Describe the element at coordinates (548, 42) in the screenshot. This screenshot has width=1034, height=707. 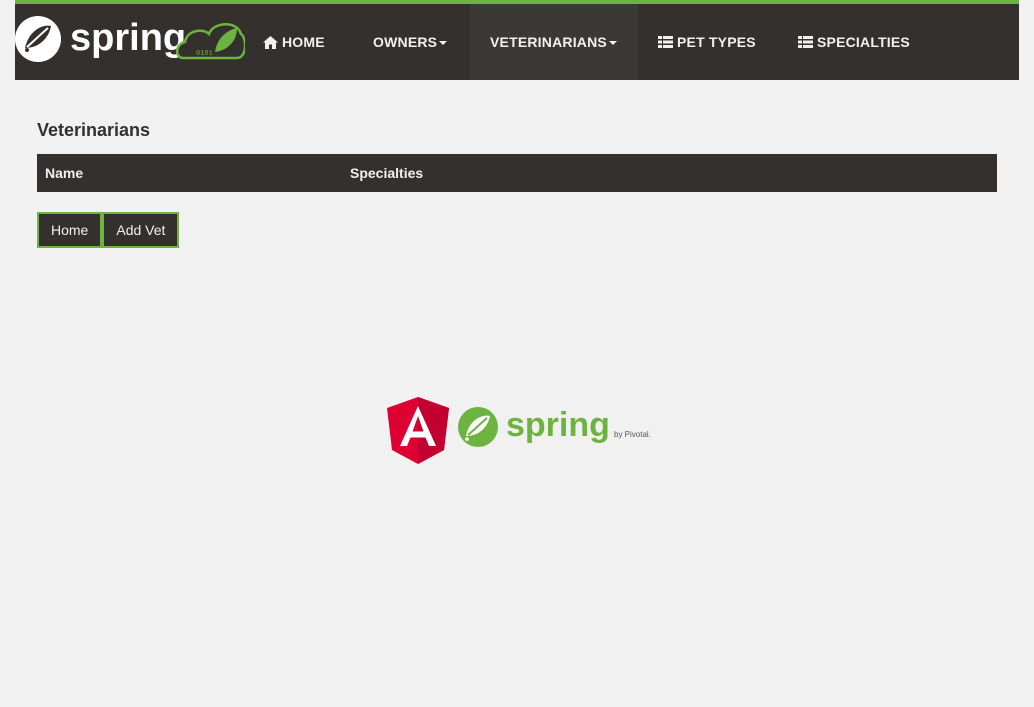
I see `nav-veterinarians-label: VETERINARIANS` at that location.